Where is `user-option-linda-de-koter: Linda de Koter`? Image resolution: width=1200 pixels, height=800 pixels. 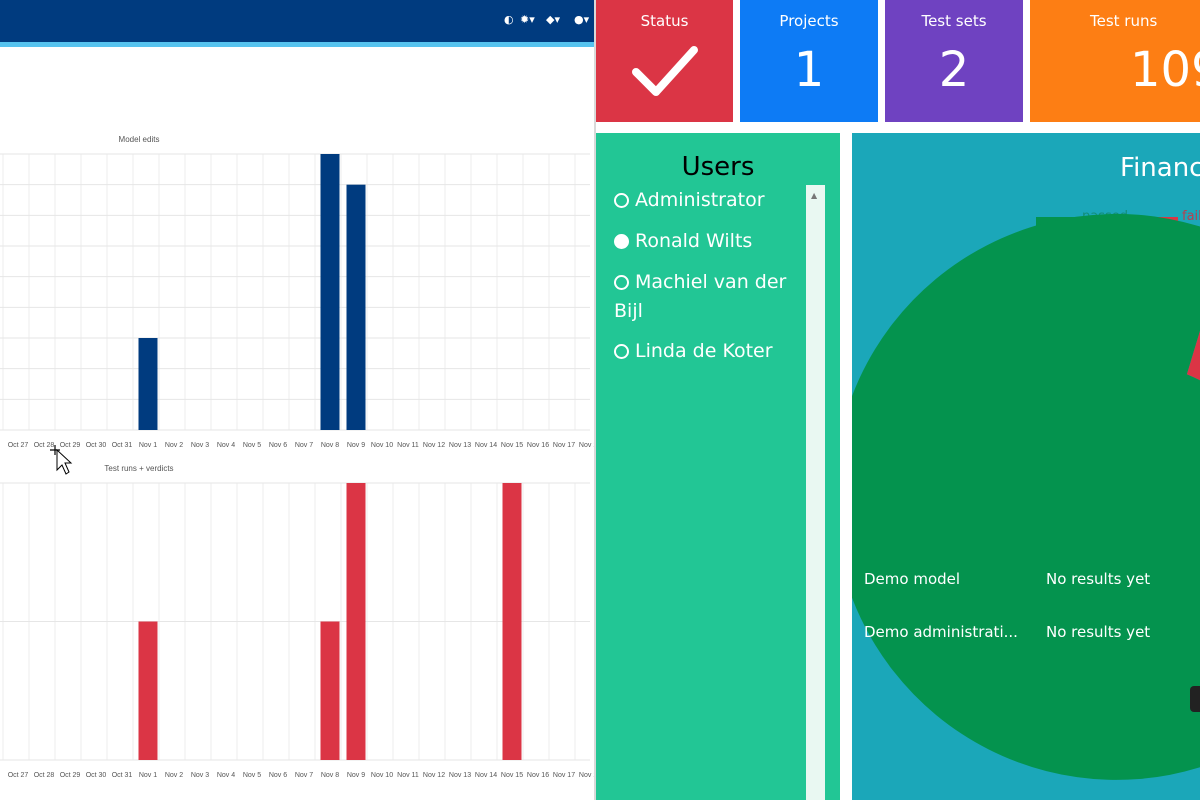
user-option-linda-de-koter: Linda de Koter is located at coordinates (709, 351).